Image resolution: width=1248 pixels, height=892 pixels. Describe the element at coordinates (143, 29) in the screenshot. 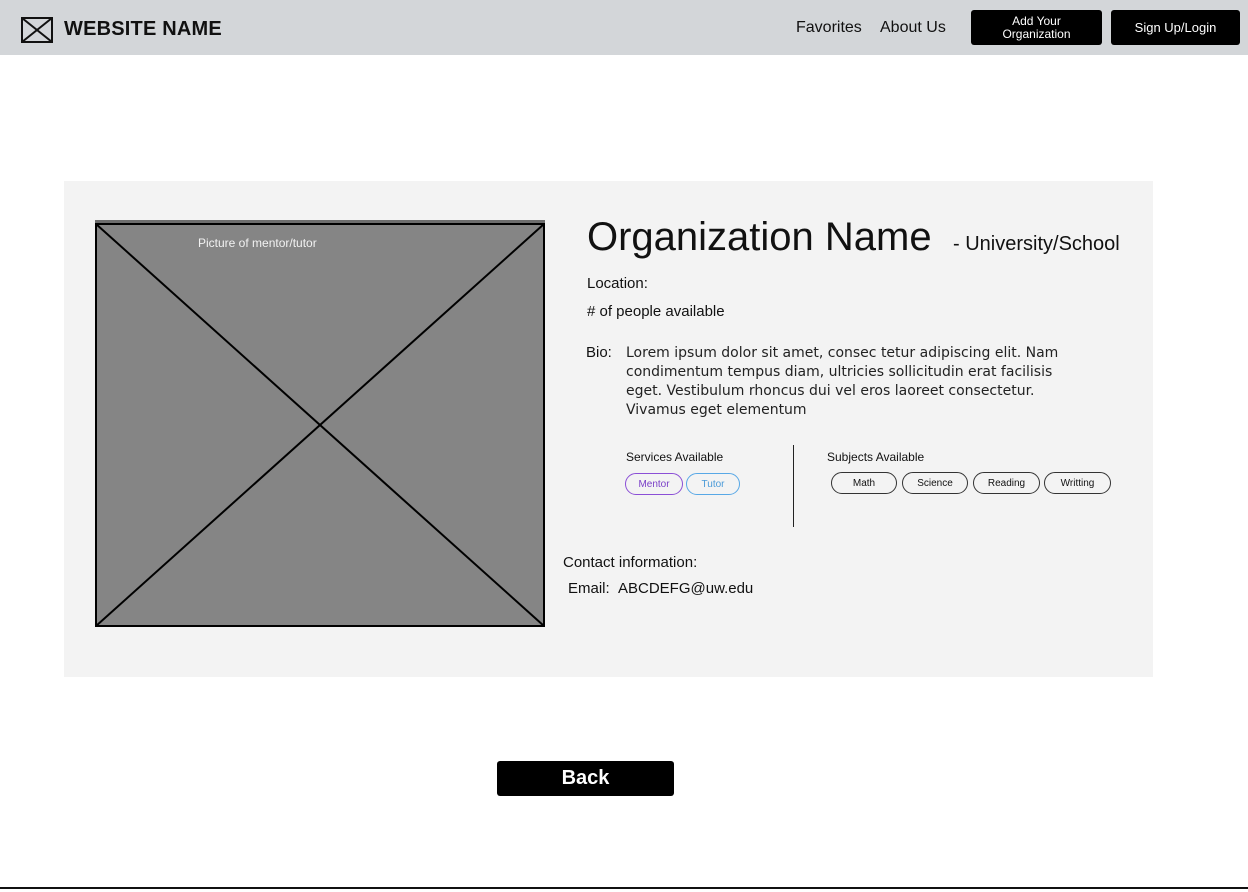

I see `site-name: WEBSITE NAME` at that location.